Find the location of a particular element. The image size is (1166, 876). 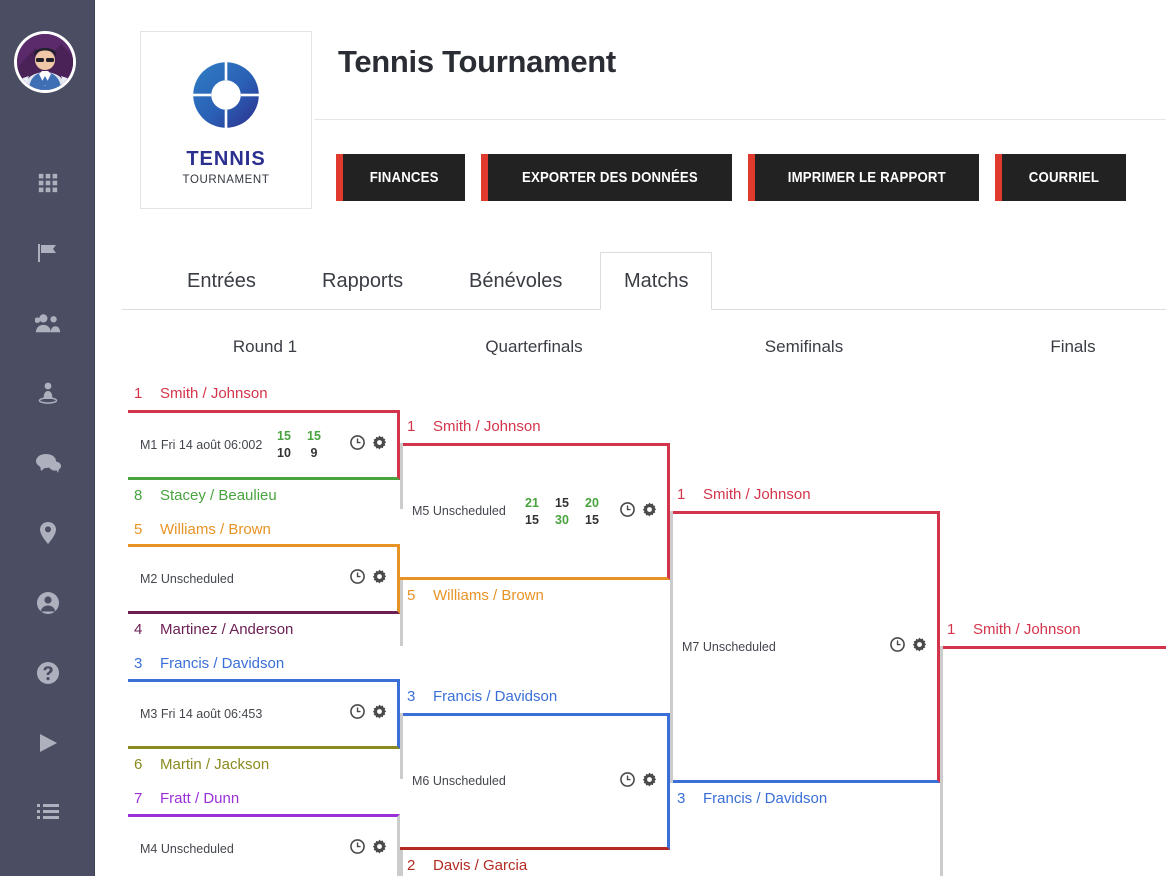

tab-rapports: Rapports is located at coordinates (362, 281).